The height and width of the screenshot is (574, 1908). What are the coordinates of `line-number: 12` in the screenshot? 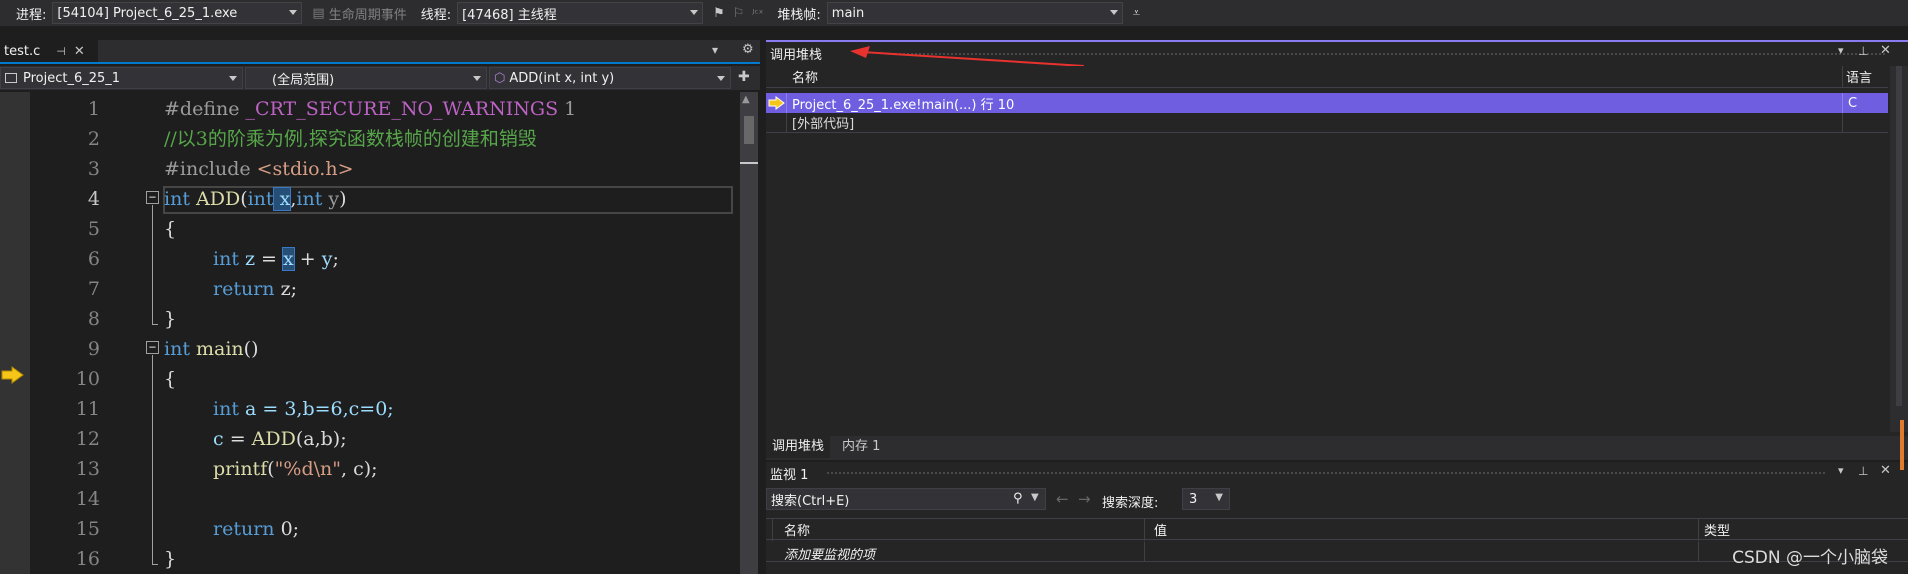 It's located at (87, 439).